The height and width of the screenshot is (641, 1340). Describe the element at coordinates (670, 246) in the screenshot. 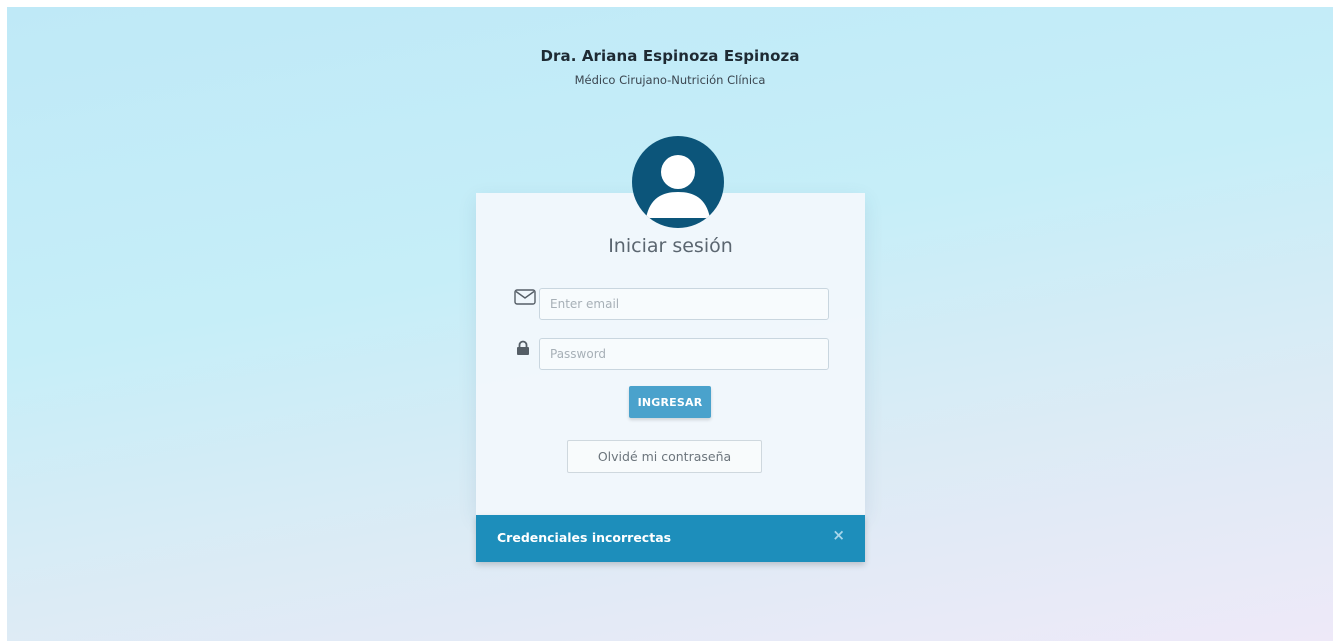

I see `login-title: Iniciar sesión` at that location.